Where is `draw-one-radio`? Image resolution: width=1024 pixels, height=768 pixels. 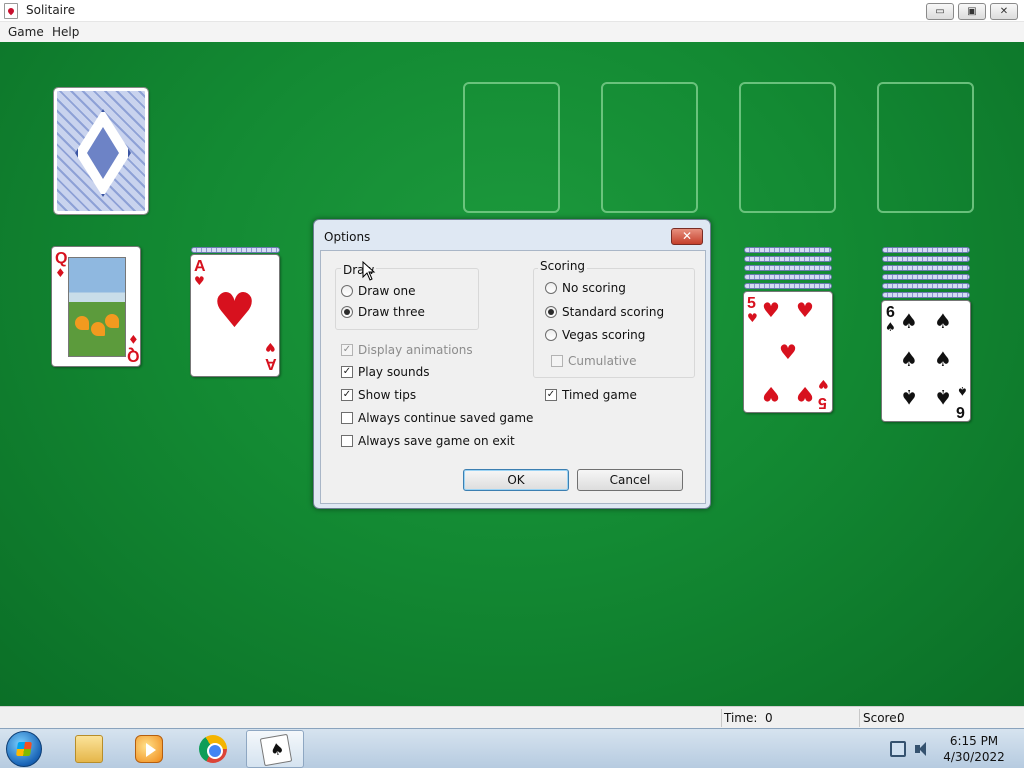 draw-one-radio is located at coordinates (347, 291).